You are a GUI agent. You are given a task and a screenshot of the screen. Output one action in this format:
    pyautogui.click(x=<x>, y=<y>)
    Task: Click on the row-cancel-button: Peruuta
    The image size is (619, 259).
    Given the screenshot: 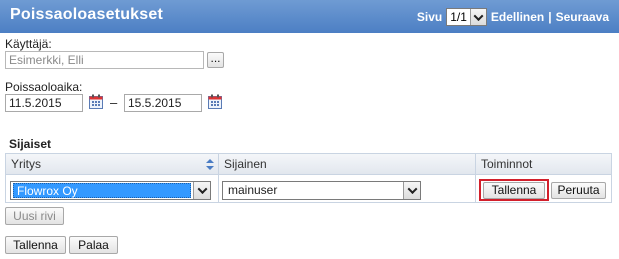 What is the action you would take?
    pyautogui.click(x=578, y=190)
    